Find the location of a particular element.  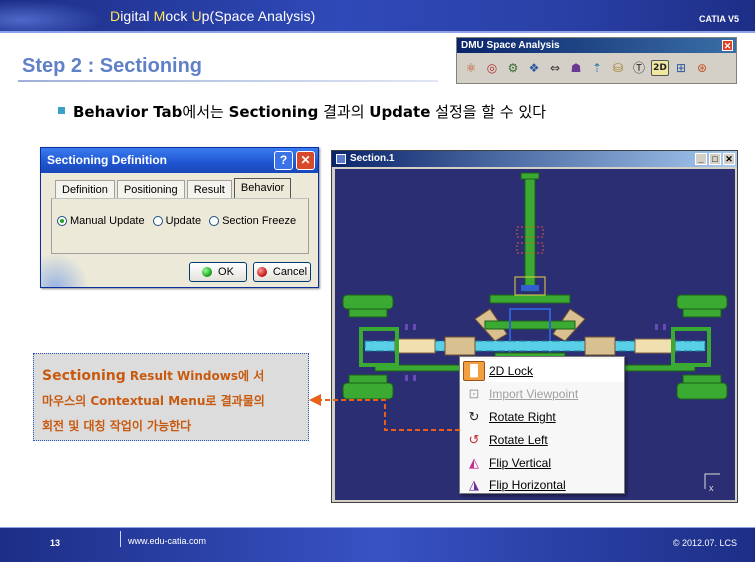

cancel-led-icon is located at coordinates (261, 272).